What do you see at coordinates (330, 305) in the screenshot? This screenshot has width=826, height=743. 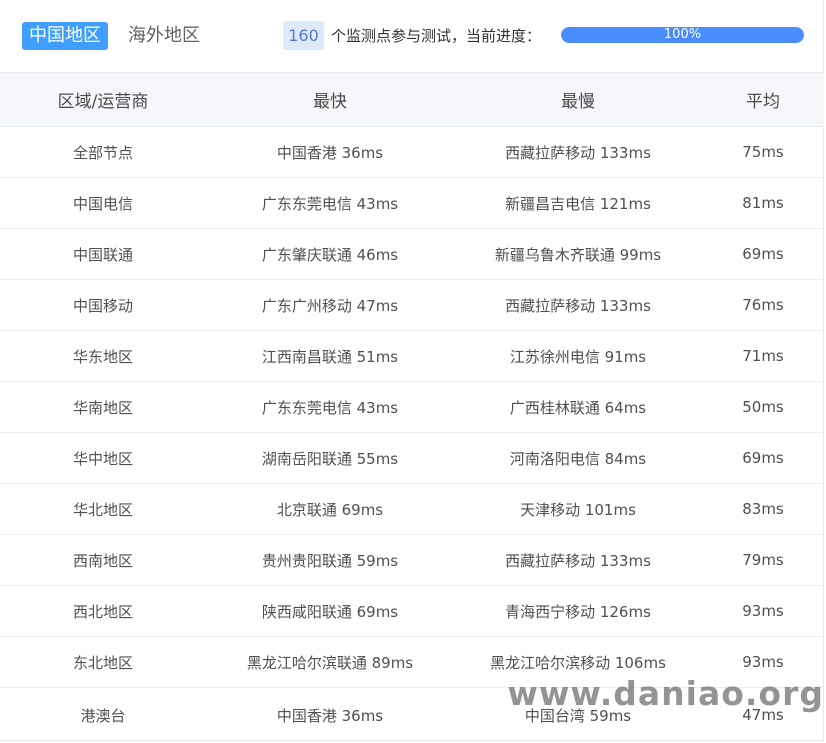 I see `cell-fastest: 广东广州移动 47ms` at bounding box center [330, 305].